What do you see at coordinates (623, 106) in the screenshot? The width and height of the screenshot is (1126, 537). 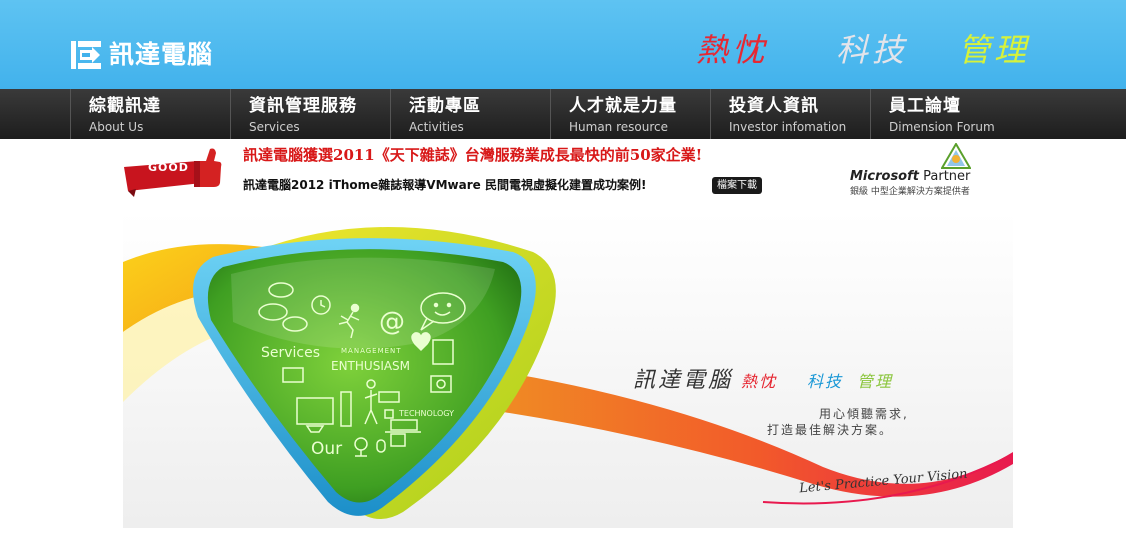 I see `nav-label-zh: 人才就是力量` at bounding box center [623, 106].